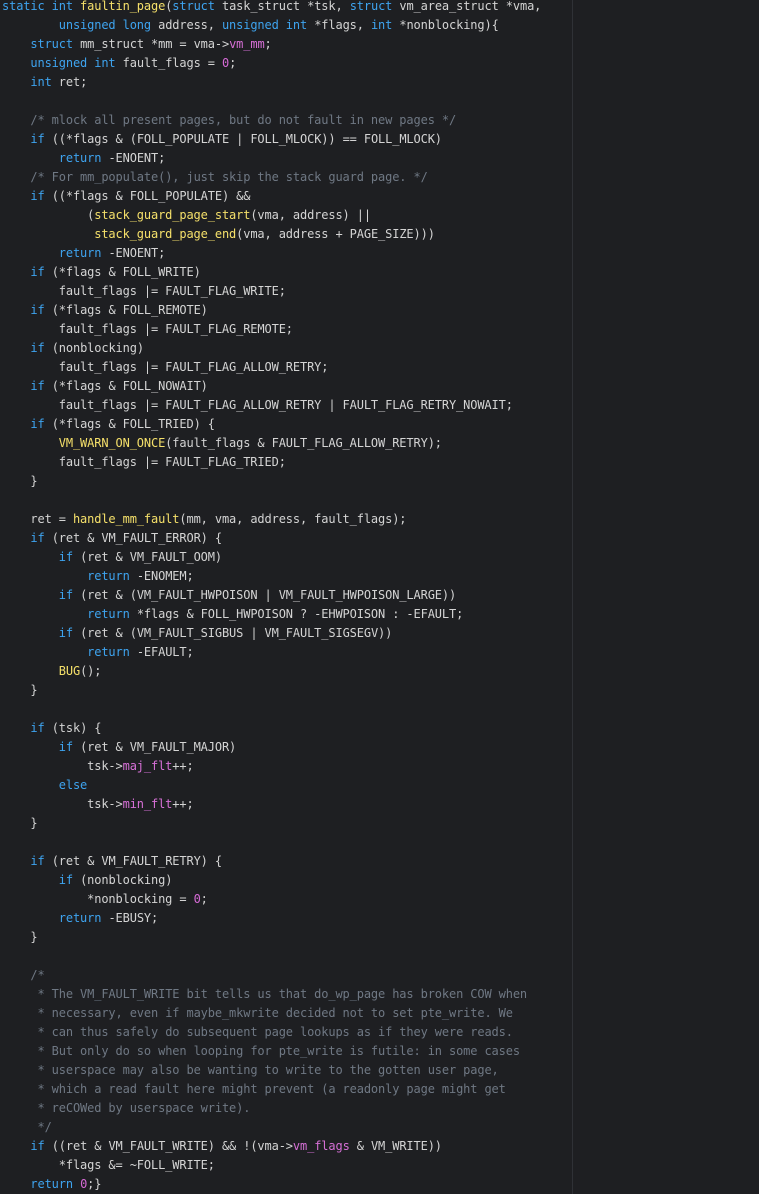  I want to click on code-text: fault_flags |= FAULT_FLAG_ALLOW_RETRY;, so click(165, 367).